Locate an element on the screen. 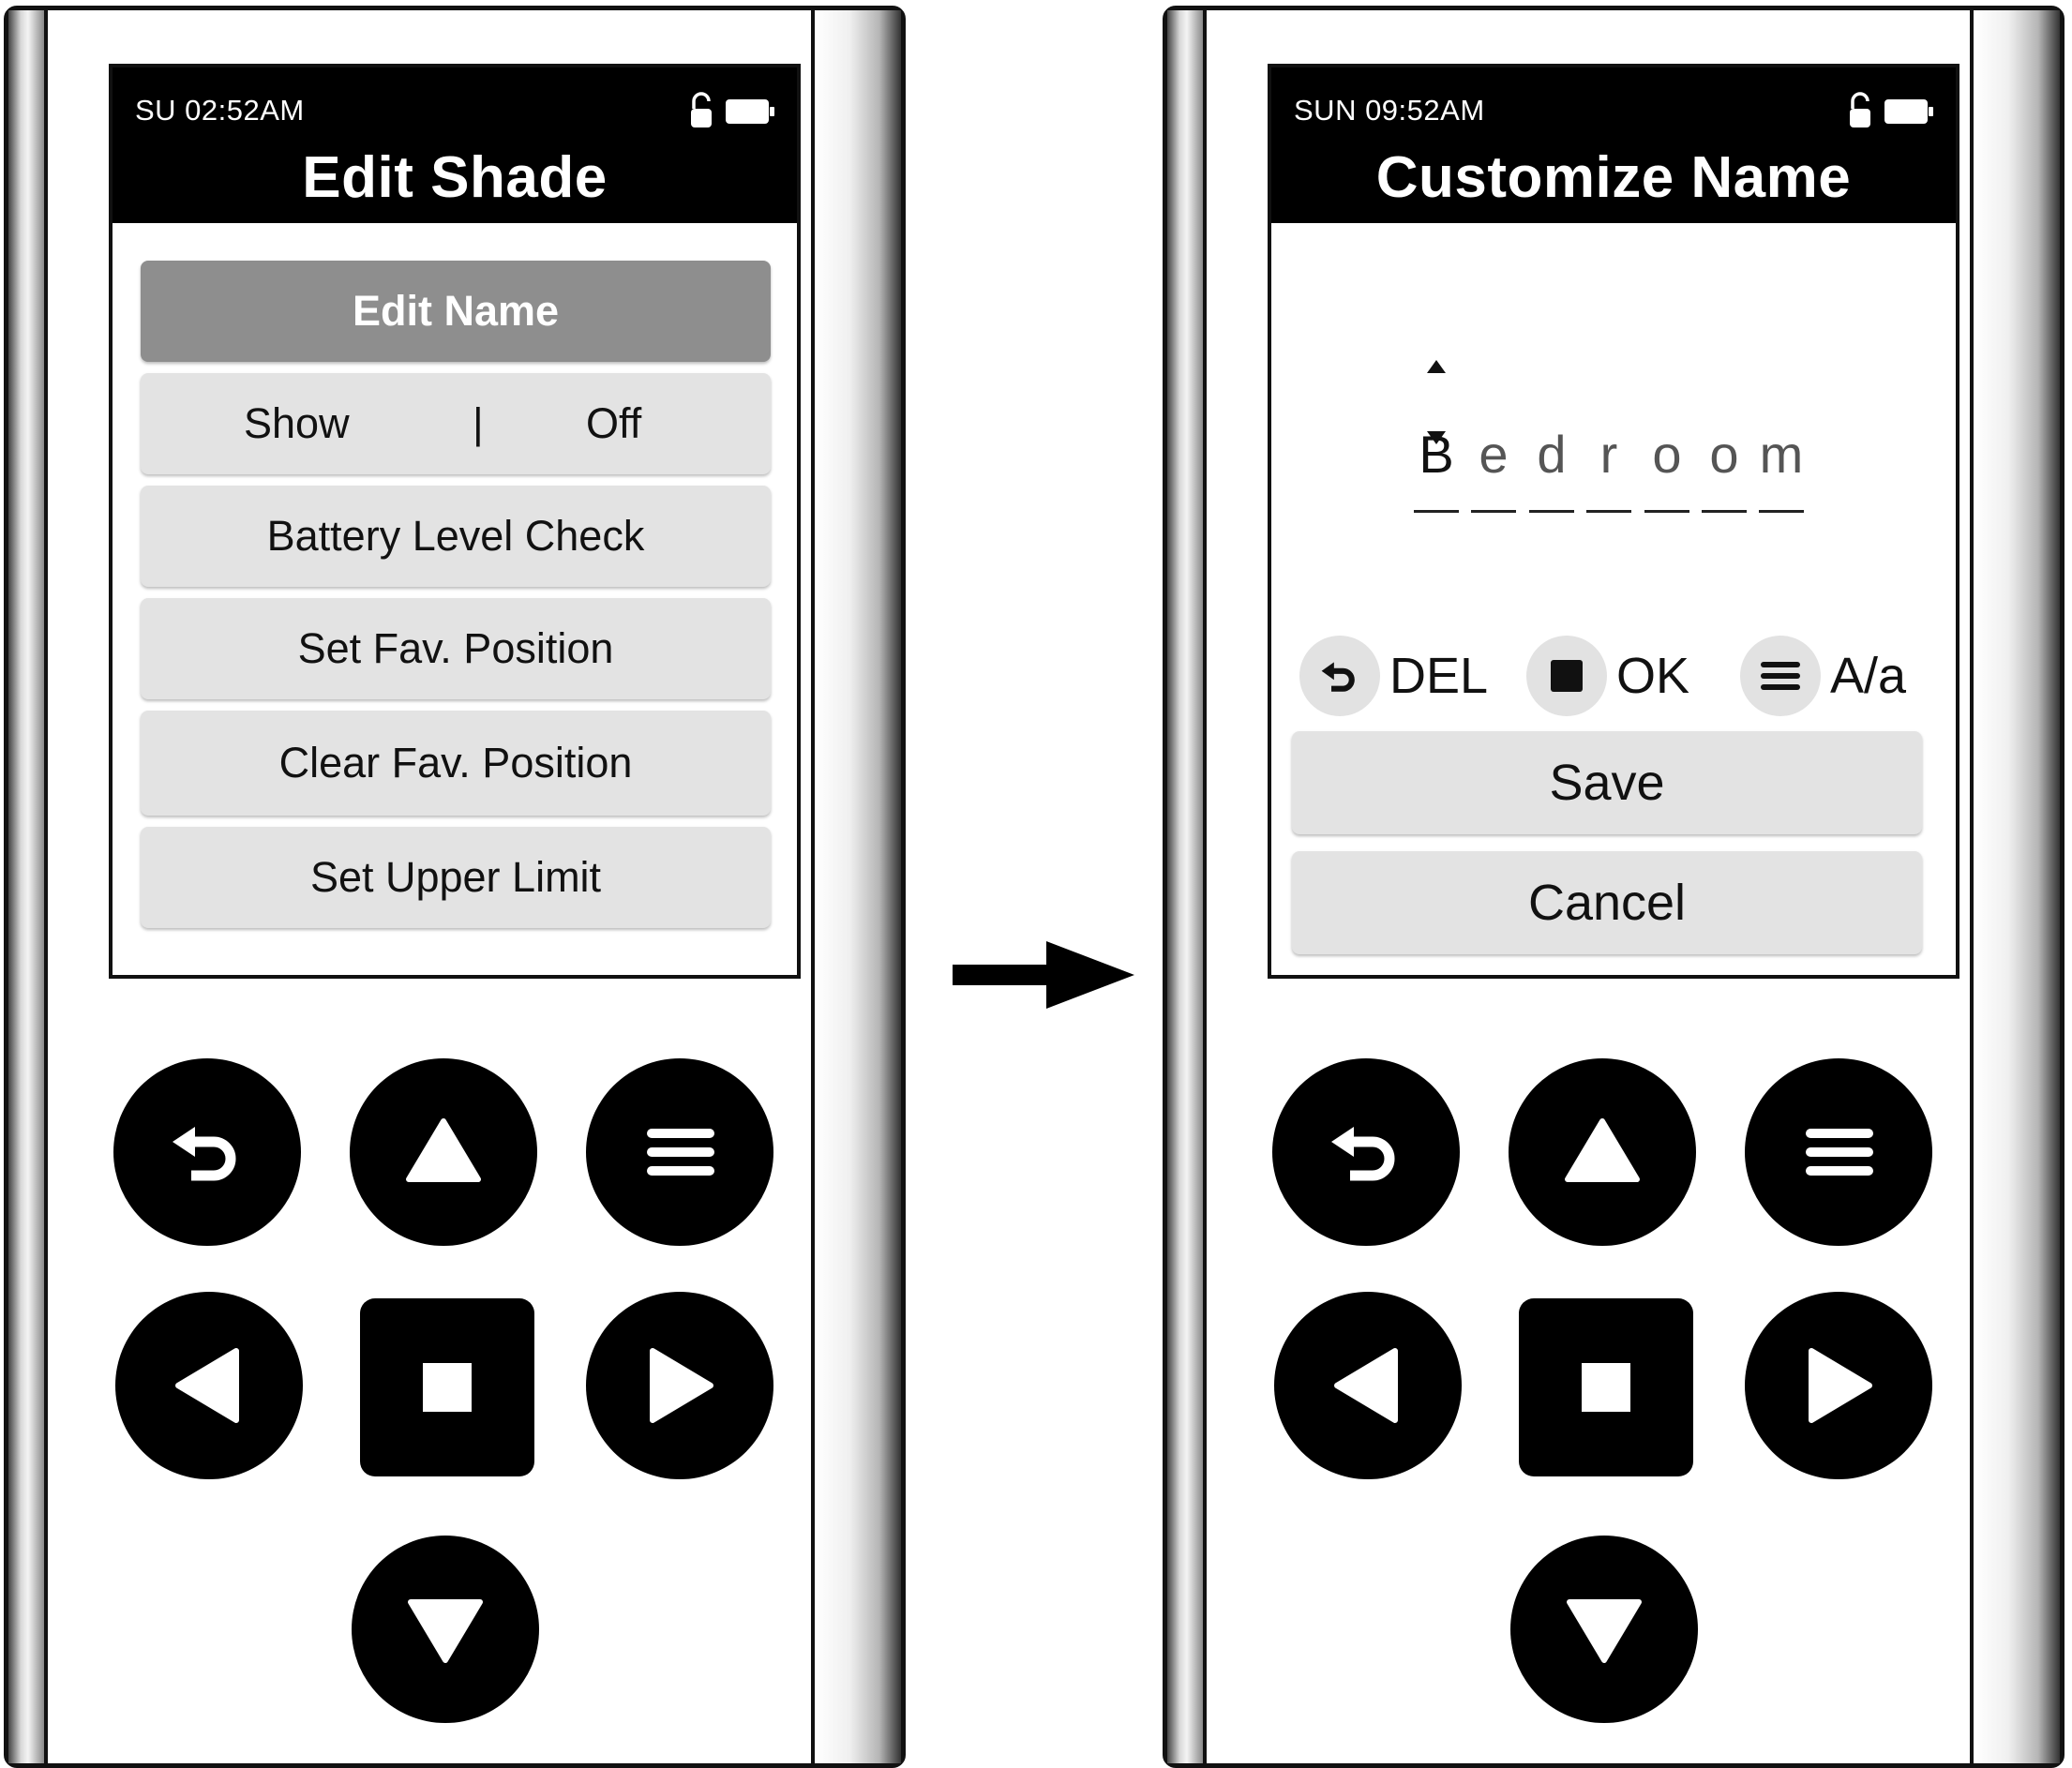 This screenshot has height=1768, width=2072. menu-item-set-fav-position: Set Fav. Position is located at coordinates (456, 648).